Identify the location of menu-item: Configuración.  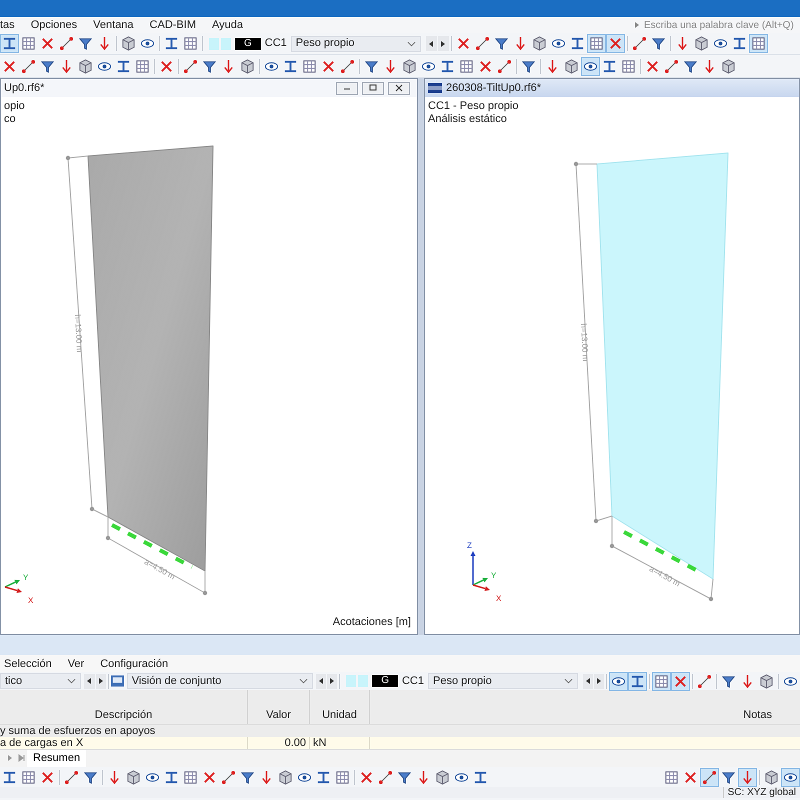
(134, 664).